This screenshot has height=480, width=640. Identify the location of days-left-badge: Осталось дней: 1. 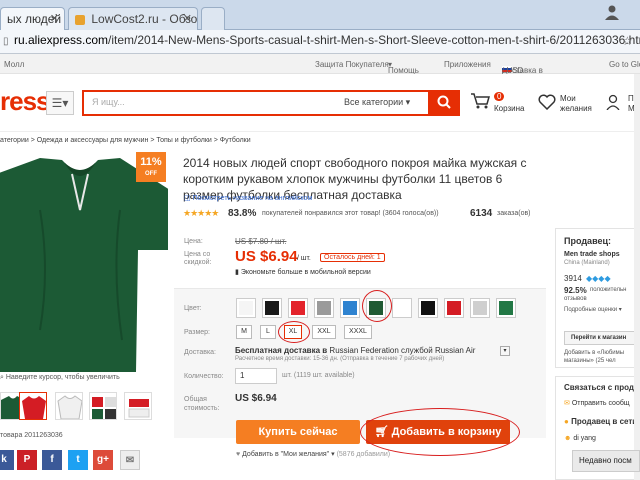
(352, 257).